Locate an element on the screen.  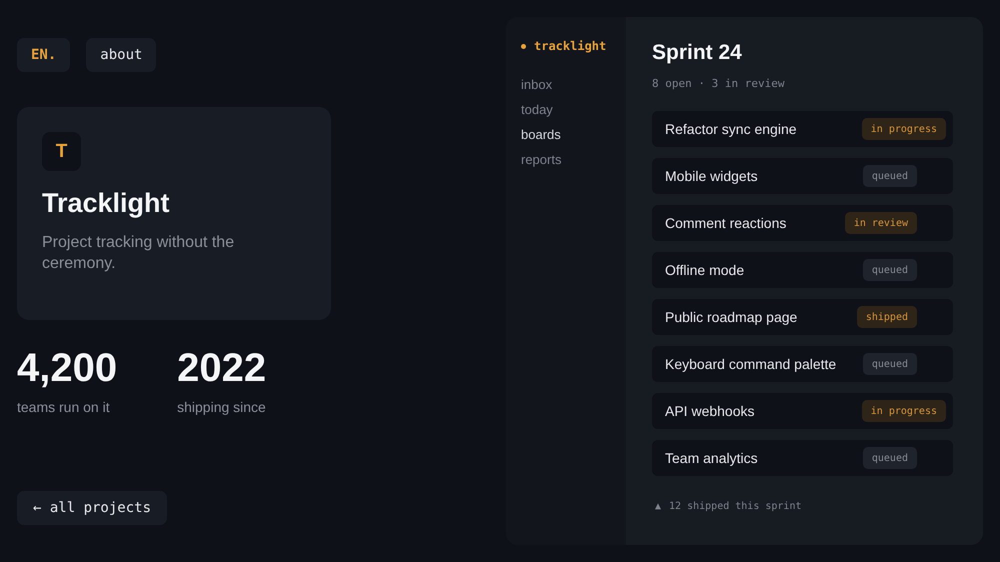
task-row: Offline mode queued is located at coordinates (802, 270).